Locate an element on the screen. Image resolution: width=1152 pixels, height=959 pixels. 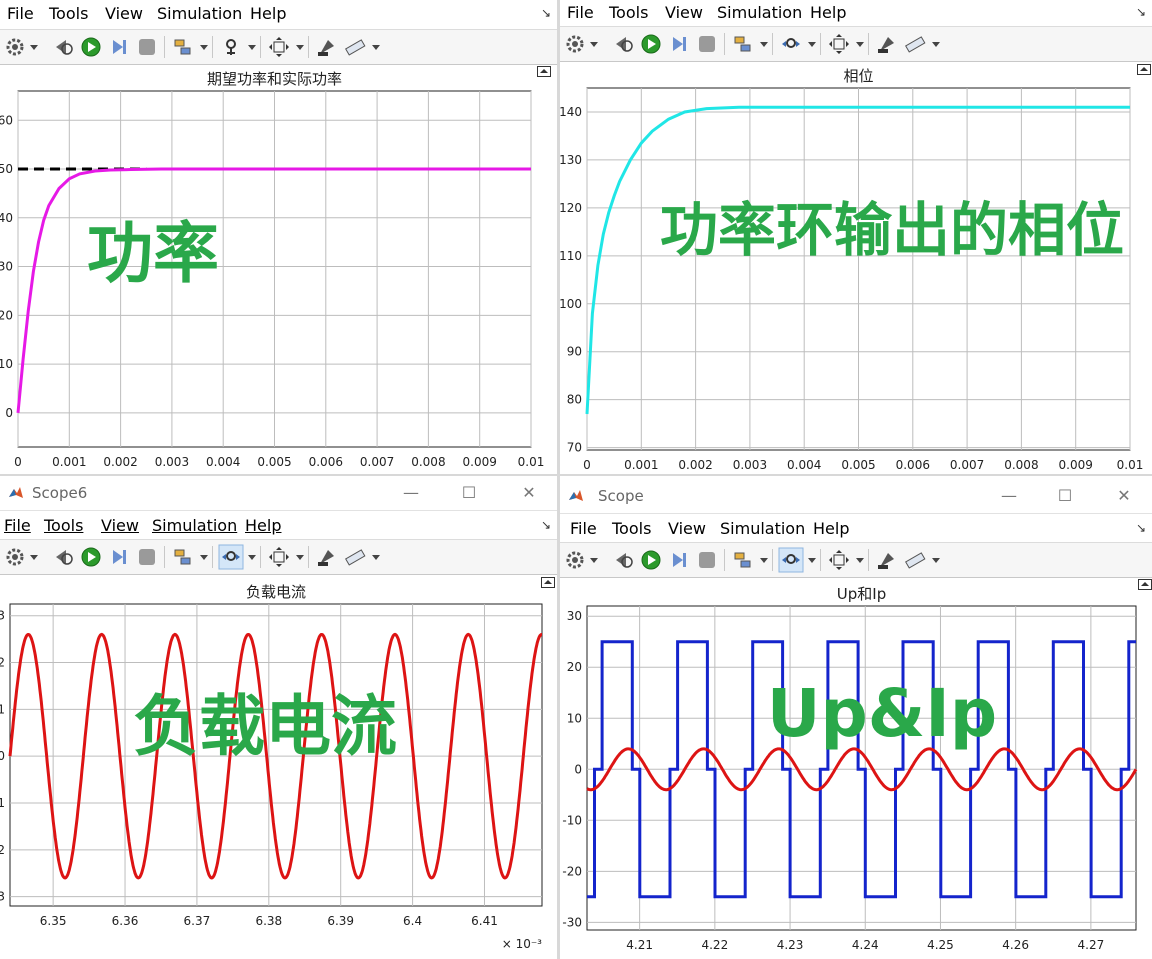
y-tick-label: -20 is located at coordinates (572, 871).